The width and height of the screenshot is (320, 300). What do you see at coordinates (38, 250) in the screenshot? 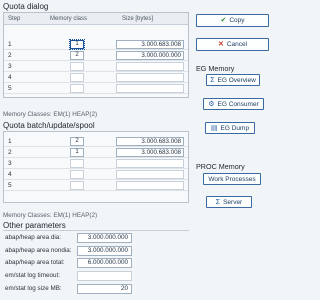
I see `param-label: abap/heap area nondia:` at bounding box center [38, 250].